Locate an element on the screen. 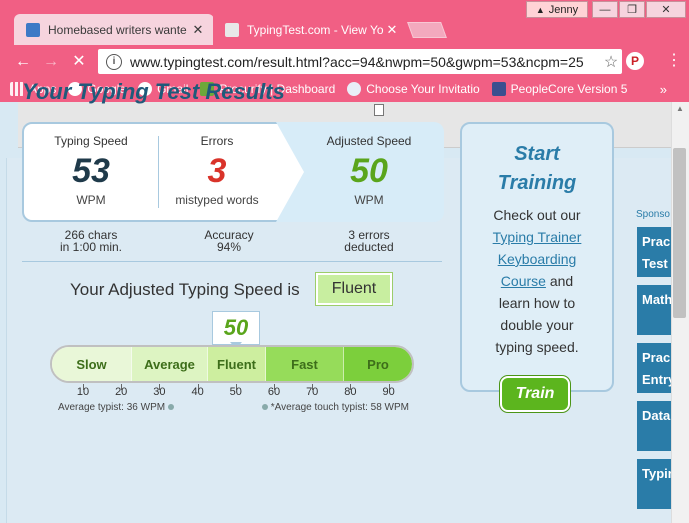  forward-arrow-icon: → is located at coordinates (51, 62).